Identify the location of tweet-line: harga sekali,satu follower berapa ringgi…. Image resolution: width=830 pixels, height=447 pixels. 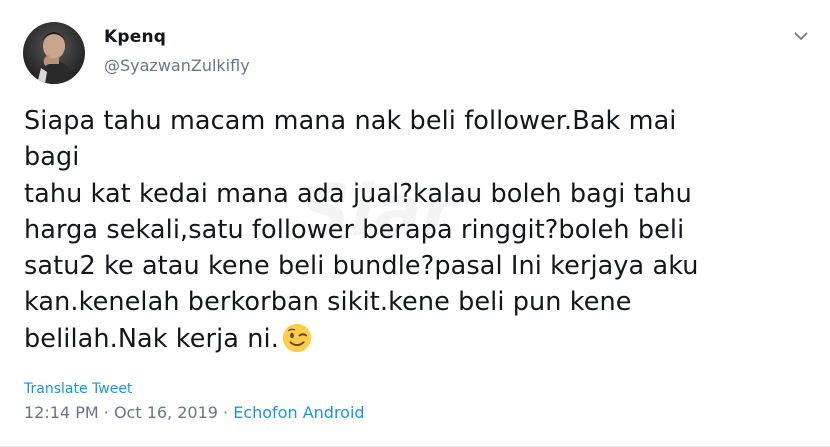
(354, 229).